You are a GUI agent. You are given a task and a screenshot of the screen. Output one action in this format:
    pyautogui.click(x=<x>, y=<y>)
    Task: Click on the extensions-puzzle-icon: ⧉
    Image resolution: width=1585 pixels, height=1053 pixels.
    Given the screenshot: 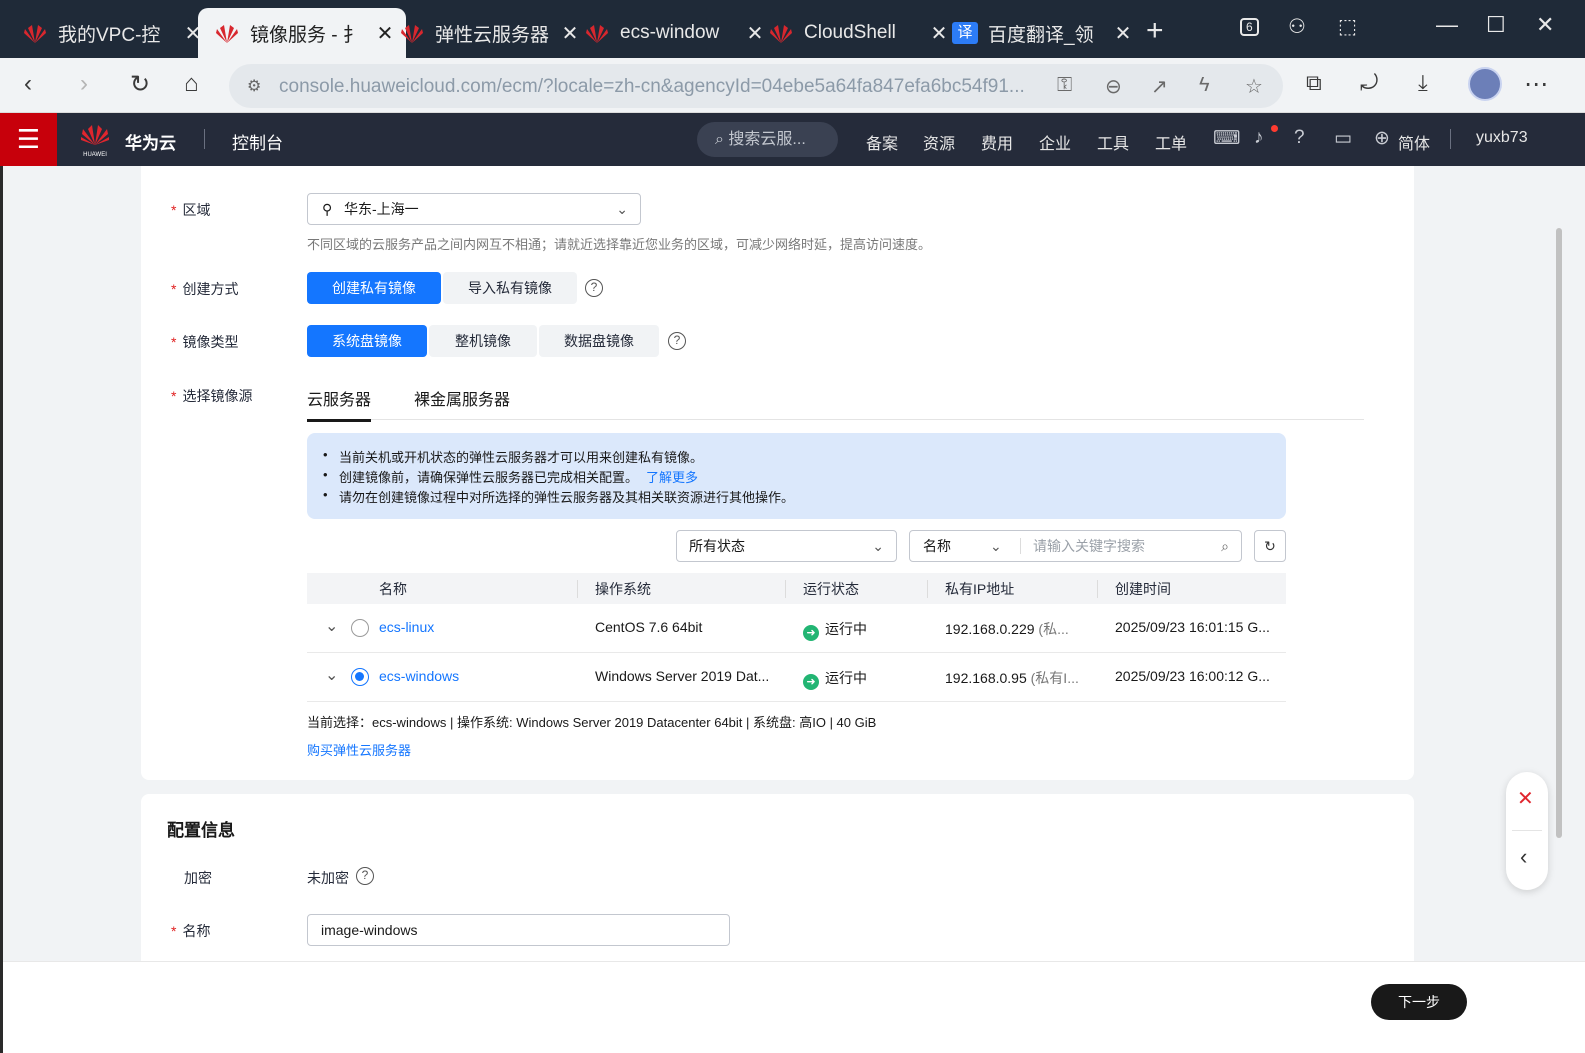 What is the action you would take?
    pyautogui.click(x=1314, y=83)
    